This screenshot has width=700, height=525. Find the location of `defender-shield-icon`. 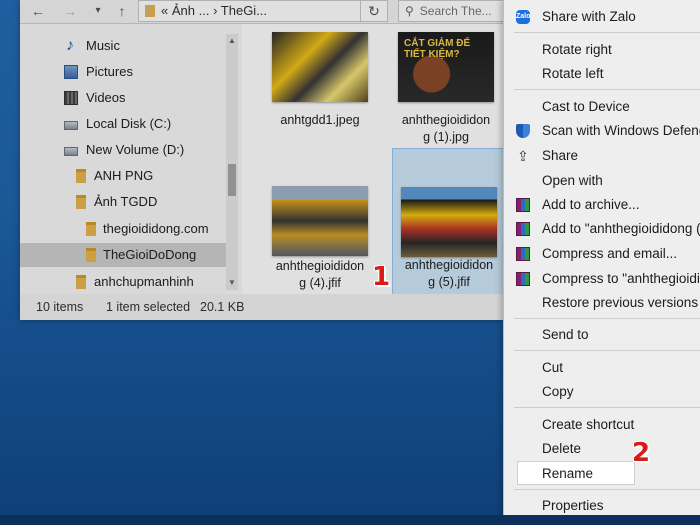

defender-shield-icon is located at coordinates (523, 131).